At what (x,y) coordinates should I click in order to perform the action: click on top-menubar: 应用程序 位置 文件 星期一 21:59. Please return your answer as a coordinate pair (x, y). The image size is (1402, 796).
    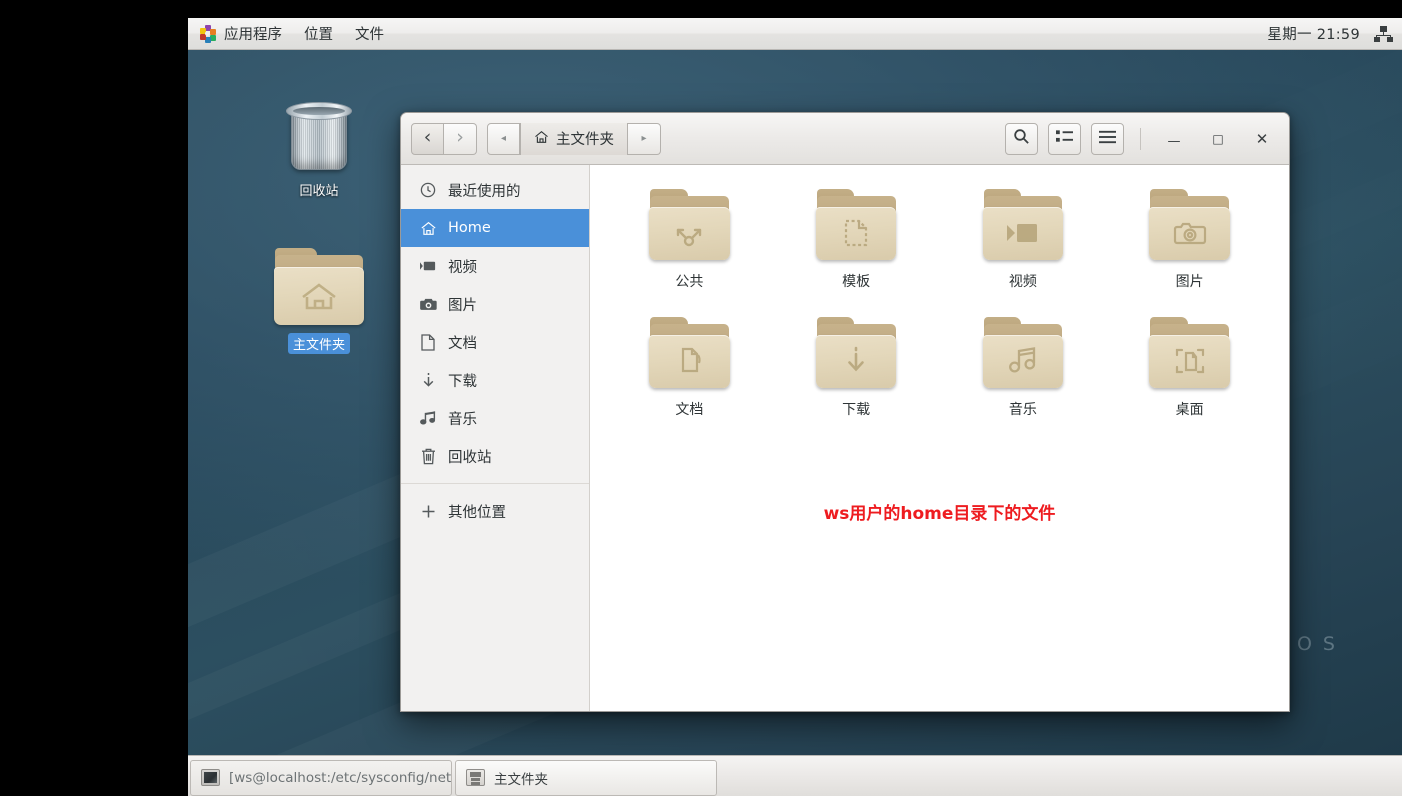
    Looking at the image, I should click on (795, 34).